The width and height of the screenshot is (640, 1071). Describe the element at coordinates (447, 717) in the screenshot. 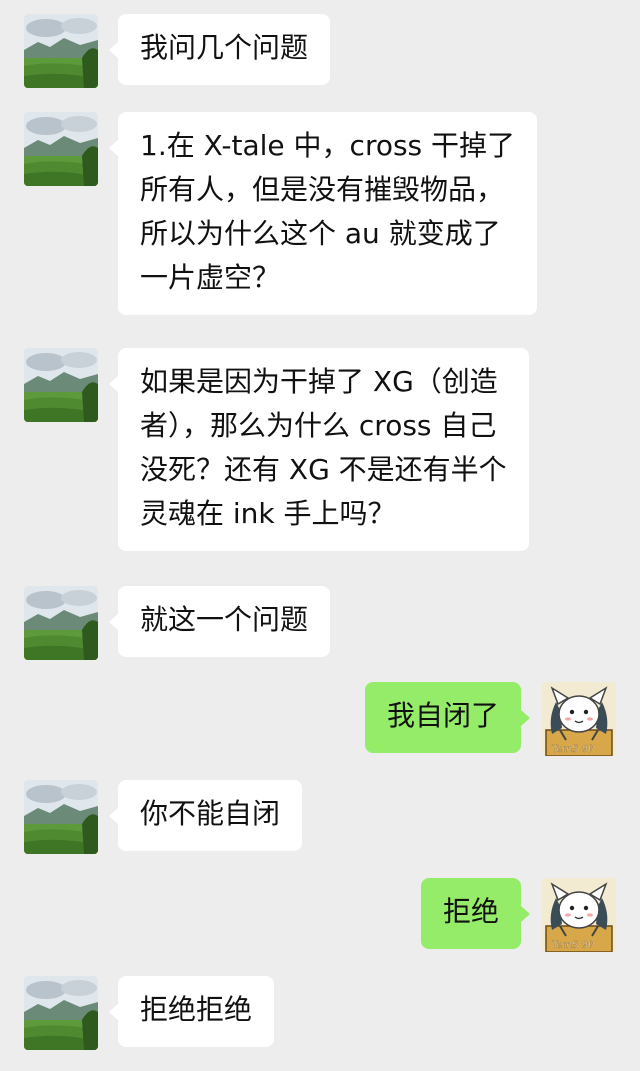

I see `outgoing-message-bubble: 我自闭了` at that location.